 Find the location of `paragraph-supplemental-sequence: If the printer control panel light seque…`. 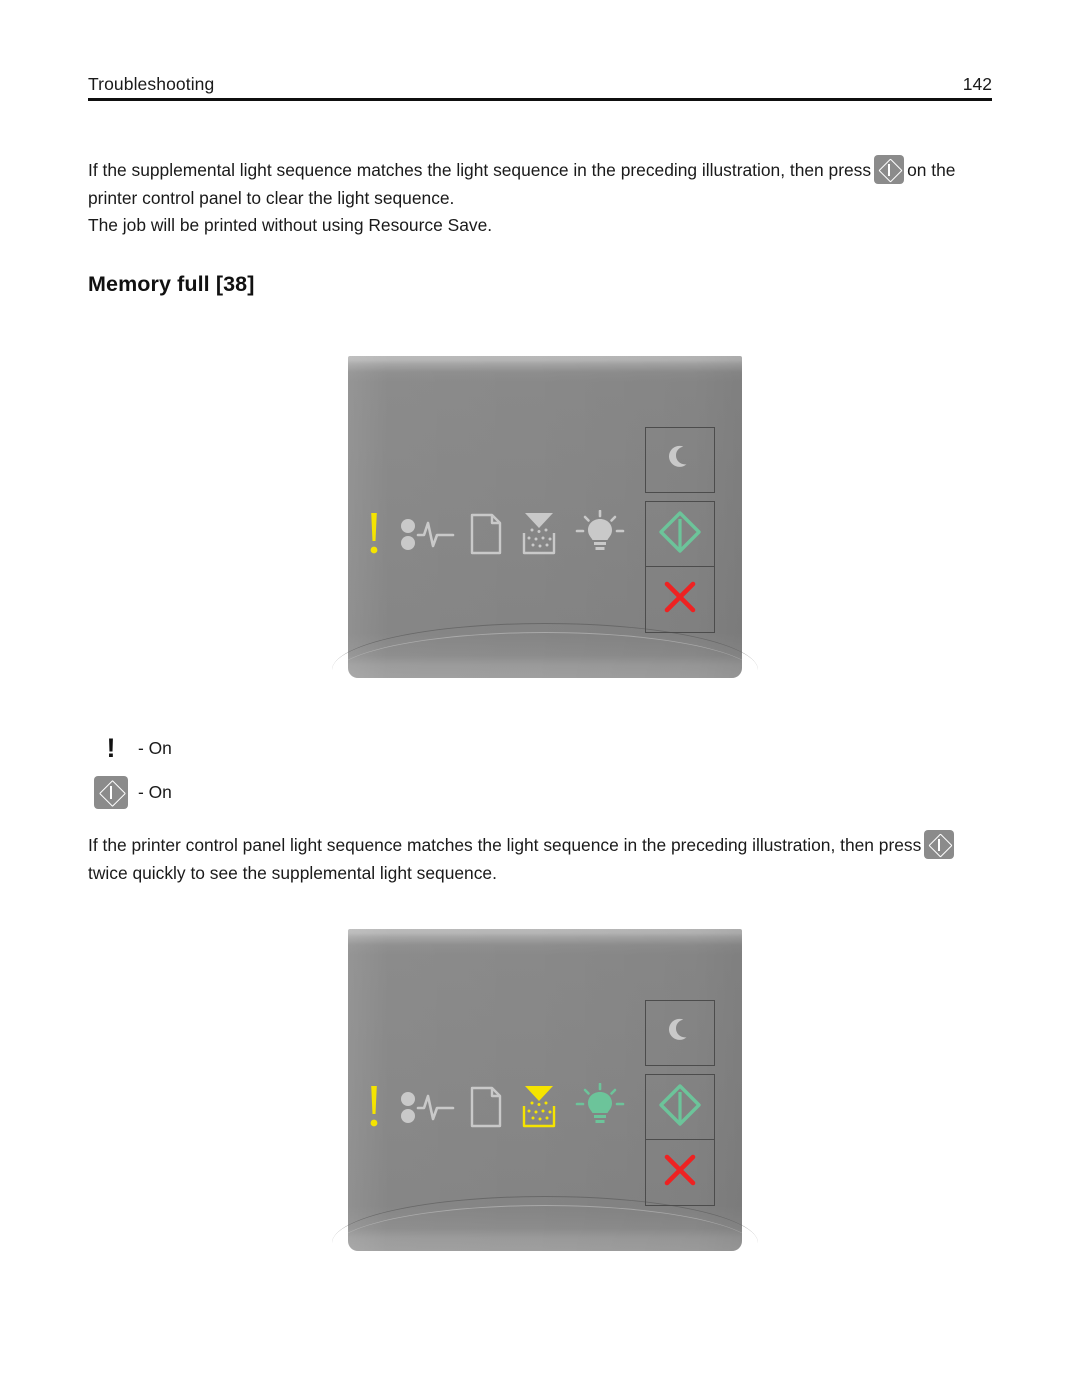

paragraph-supplemental-sequence: If the printer control panel light seque… is located at coordinates (540, 858).